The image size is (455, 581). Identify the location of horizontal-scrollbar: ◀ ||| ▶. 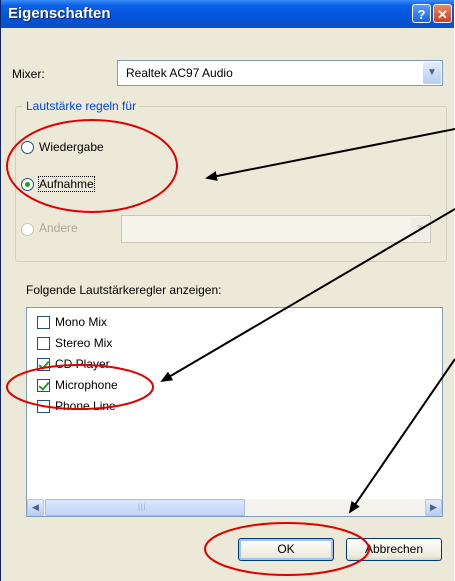
(234, 507).